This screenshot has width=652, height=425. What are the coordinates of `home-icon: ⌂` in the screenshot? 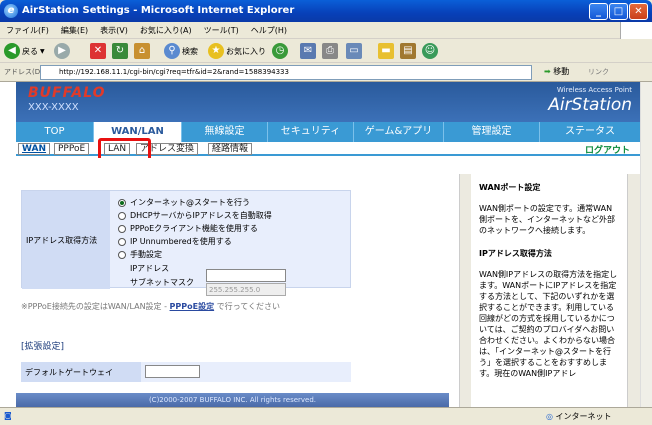 It's located at (142, 51).